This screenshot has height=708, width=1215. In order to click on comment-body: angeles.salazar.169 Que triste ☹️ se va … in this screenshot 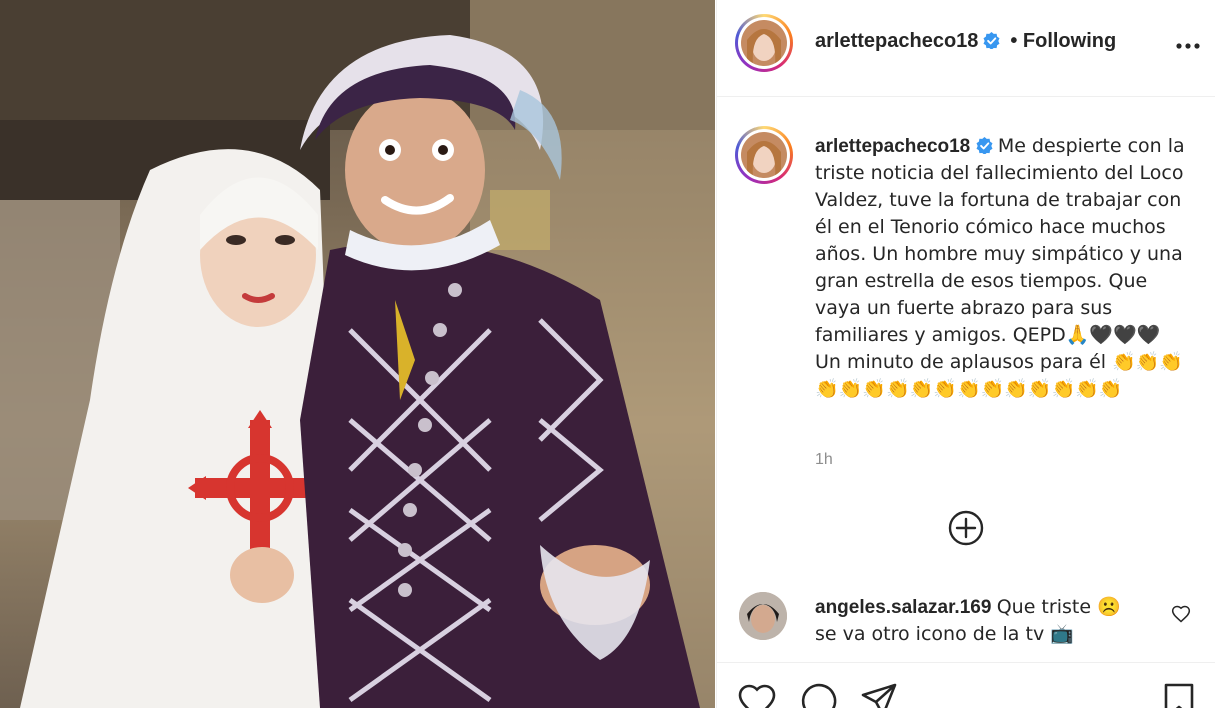, I will do `click(980, 621)`.